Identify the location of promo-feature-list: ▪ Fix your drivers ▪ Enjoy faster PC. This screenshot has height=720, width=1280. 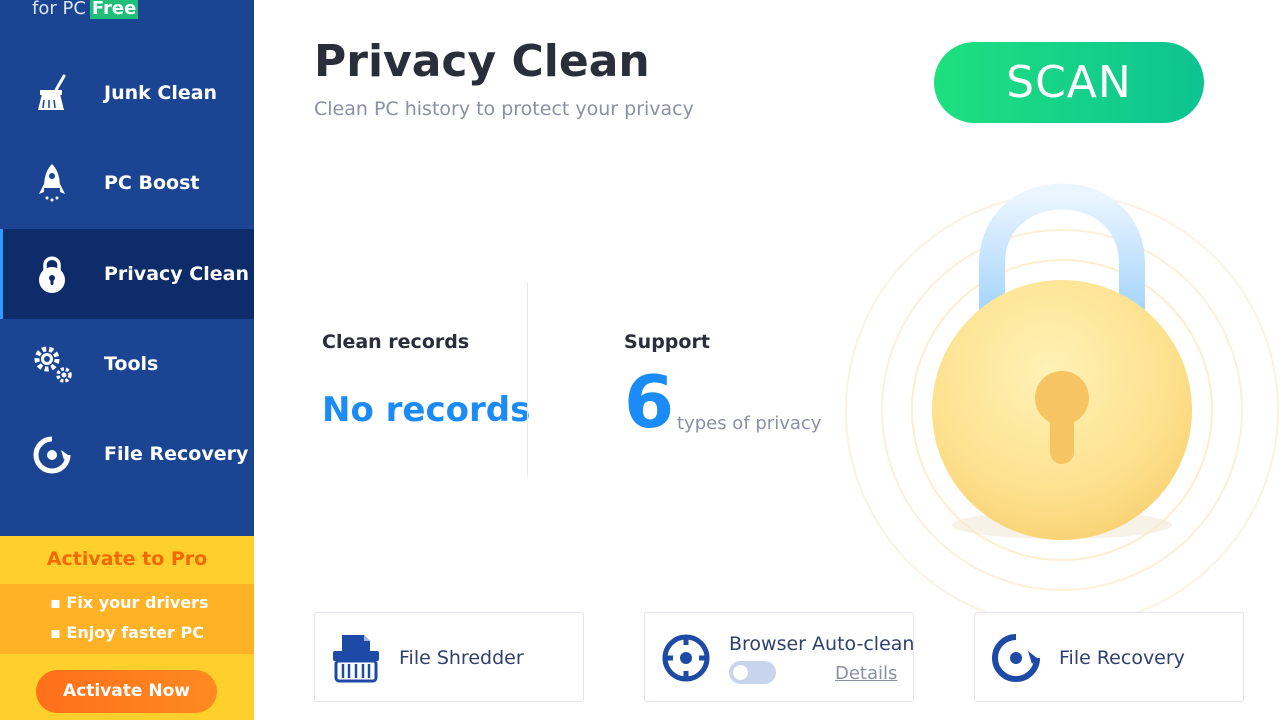
(127, 619).